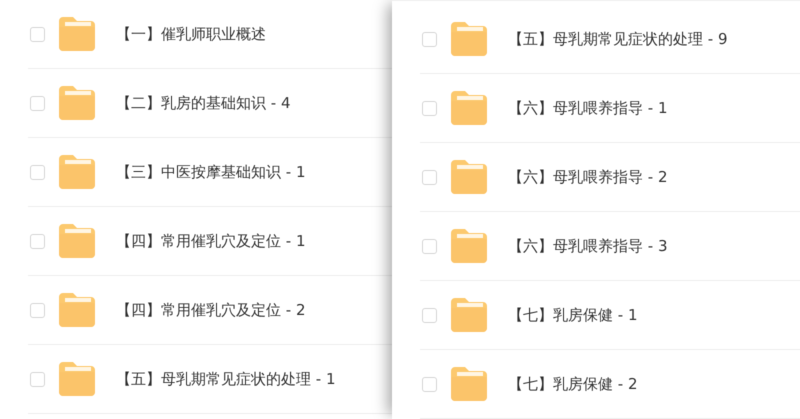 This screenshot has height=419, width=800. I want to click on folder-name: 【四】常用催乳穴及定位 - 1, so click(211, 241).